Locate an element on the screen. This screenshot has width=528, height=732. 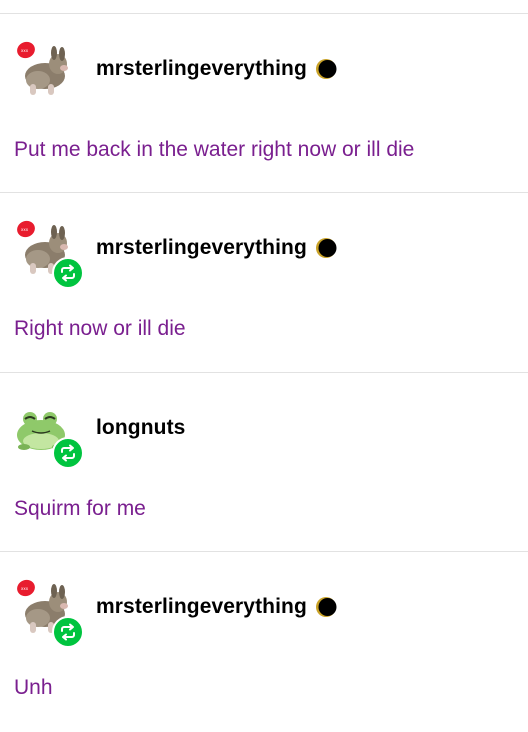
post-text: Right now or ill die is located at coordinates (100, 328).